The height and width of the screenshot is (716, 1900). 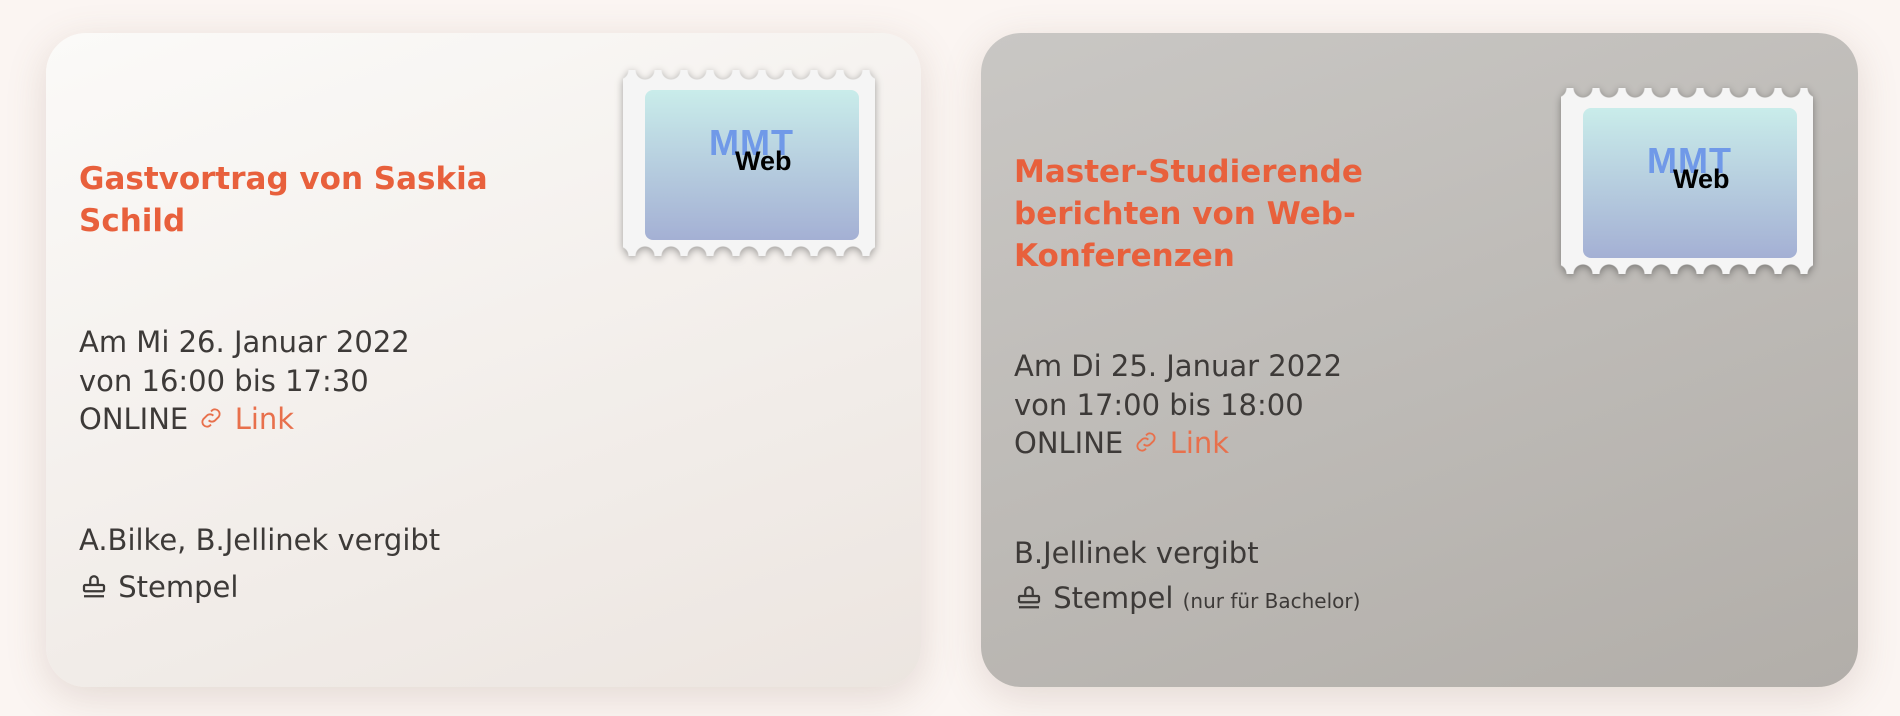 I want to click on event-title: Gastvortrag von Saskia Schild, so click(x=283, y=200).